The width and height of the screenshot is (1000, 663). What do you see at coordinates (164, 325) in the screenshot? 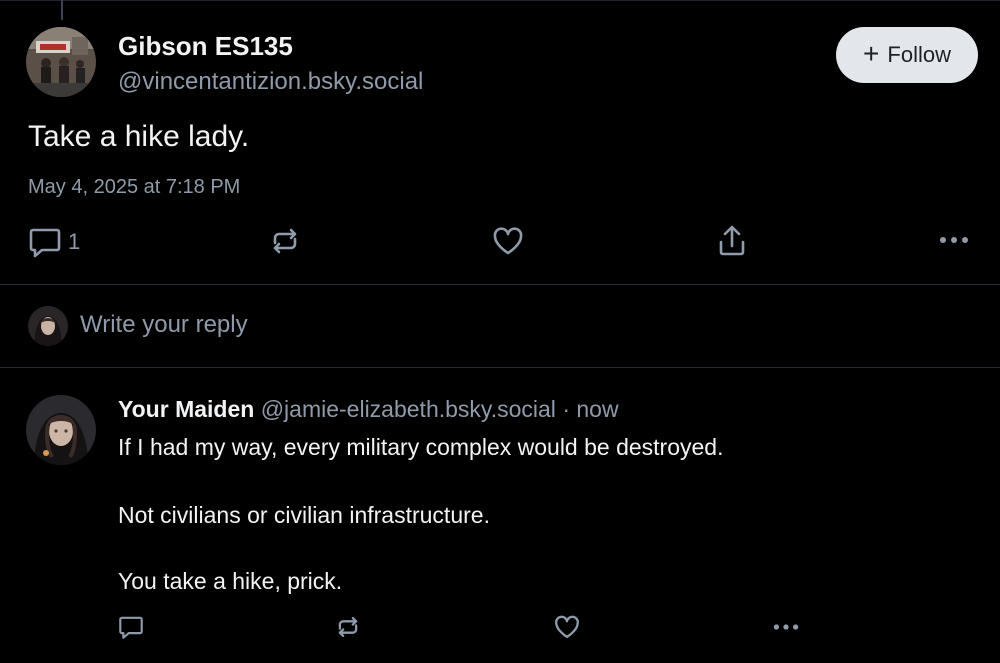
I see `reply-input: Write your reply` at bounding box center [164, 325].